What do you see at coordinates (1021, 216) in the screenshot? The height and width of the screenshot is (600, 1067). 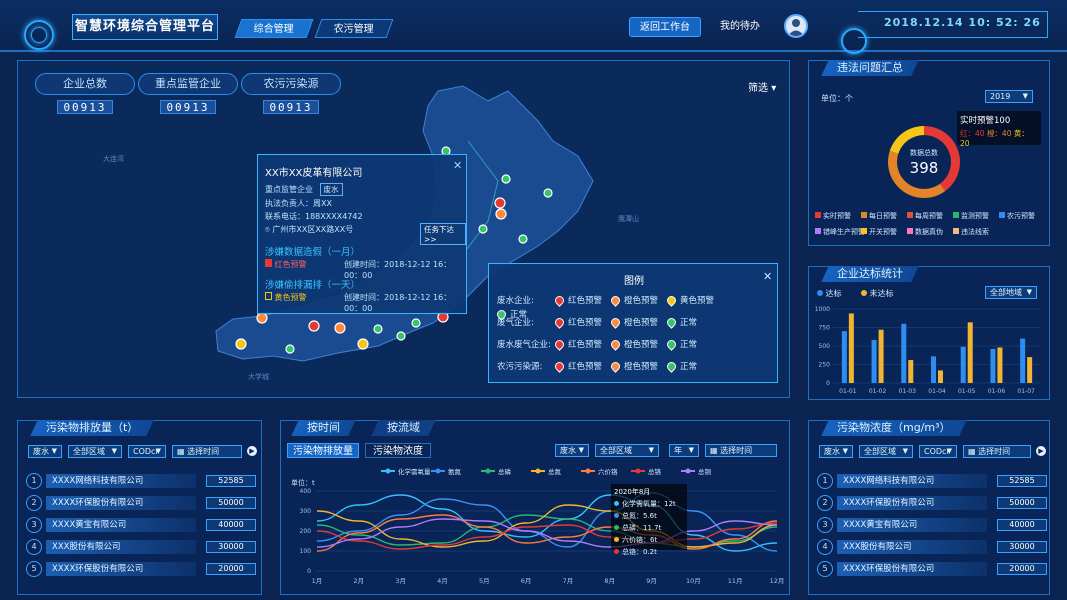 I see `legend-item-label: 农污预警` at bounding box center [1021, 216].